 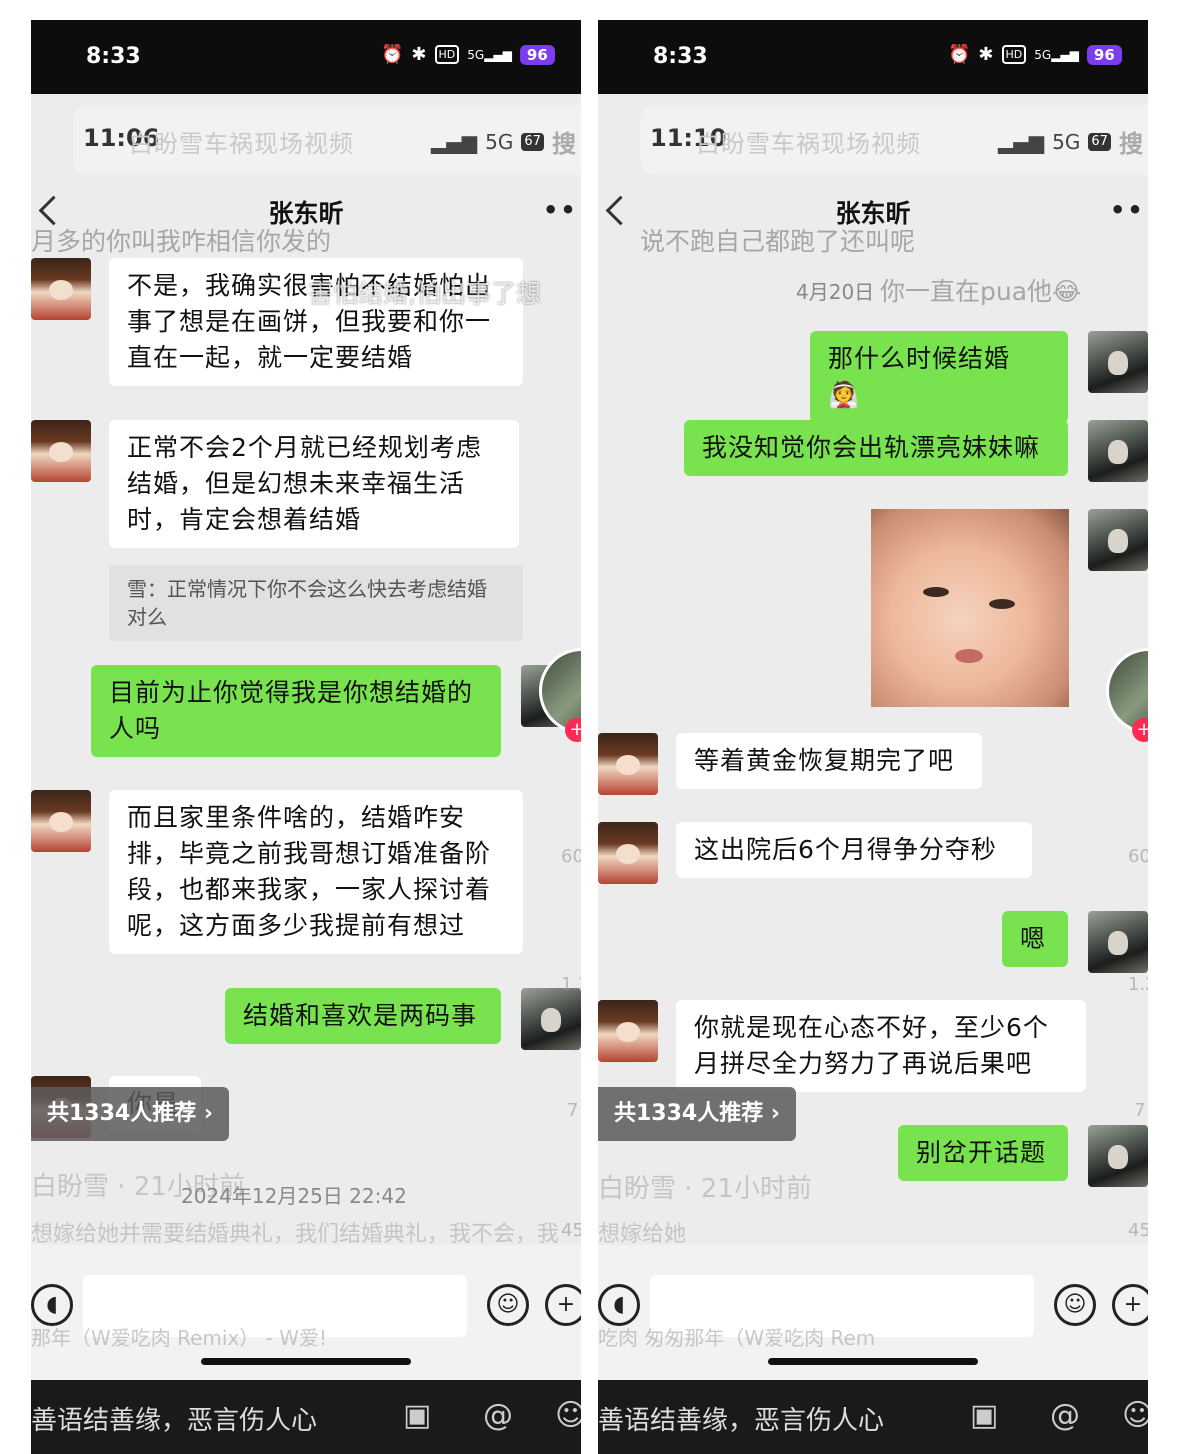 I want to click on chat-timestamp: 2024年12月25日 22:42, so click(x=294, y=1196).